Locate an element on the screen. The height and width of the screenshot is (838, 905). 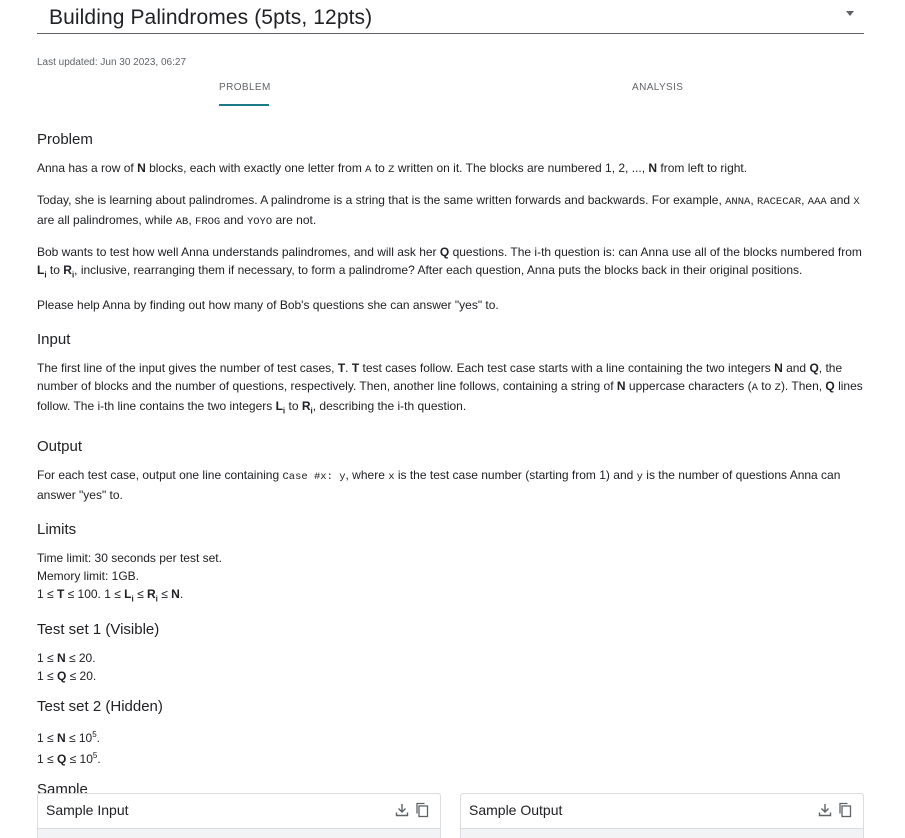
sample-output-card: Sample Output is located at coordinates (662, 815).